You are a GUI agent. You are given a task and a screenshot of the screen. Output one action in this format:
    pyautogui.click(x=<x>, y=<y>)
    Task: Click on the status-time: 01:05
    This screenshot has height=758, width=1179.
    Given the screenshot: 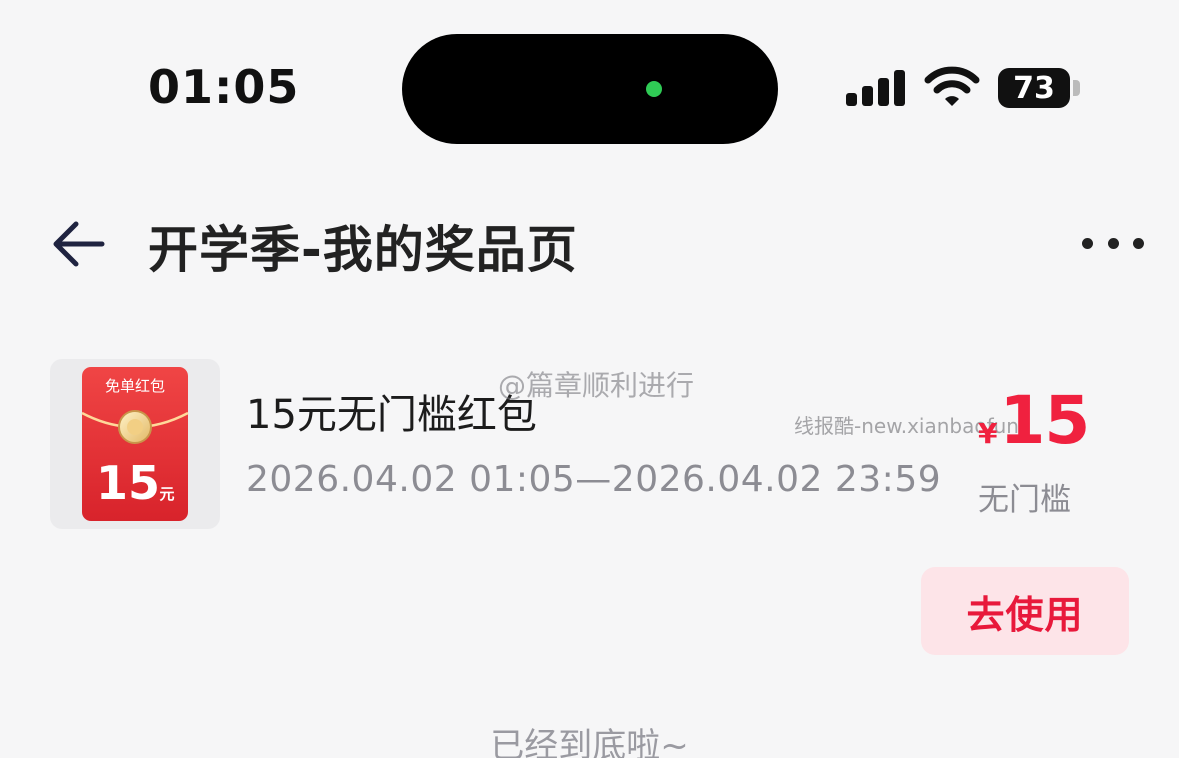 What is the action you would take?
    pyautogui.click(x=224, y=87)
    